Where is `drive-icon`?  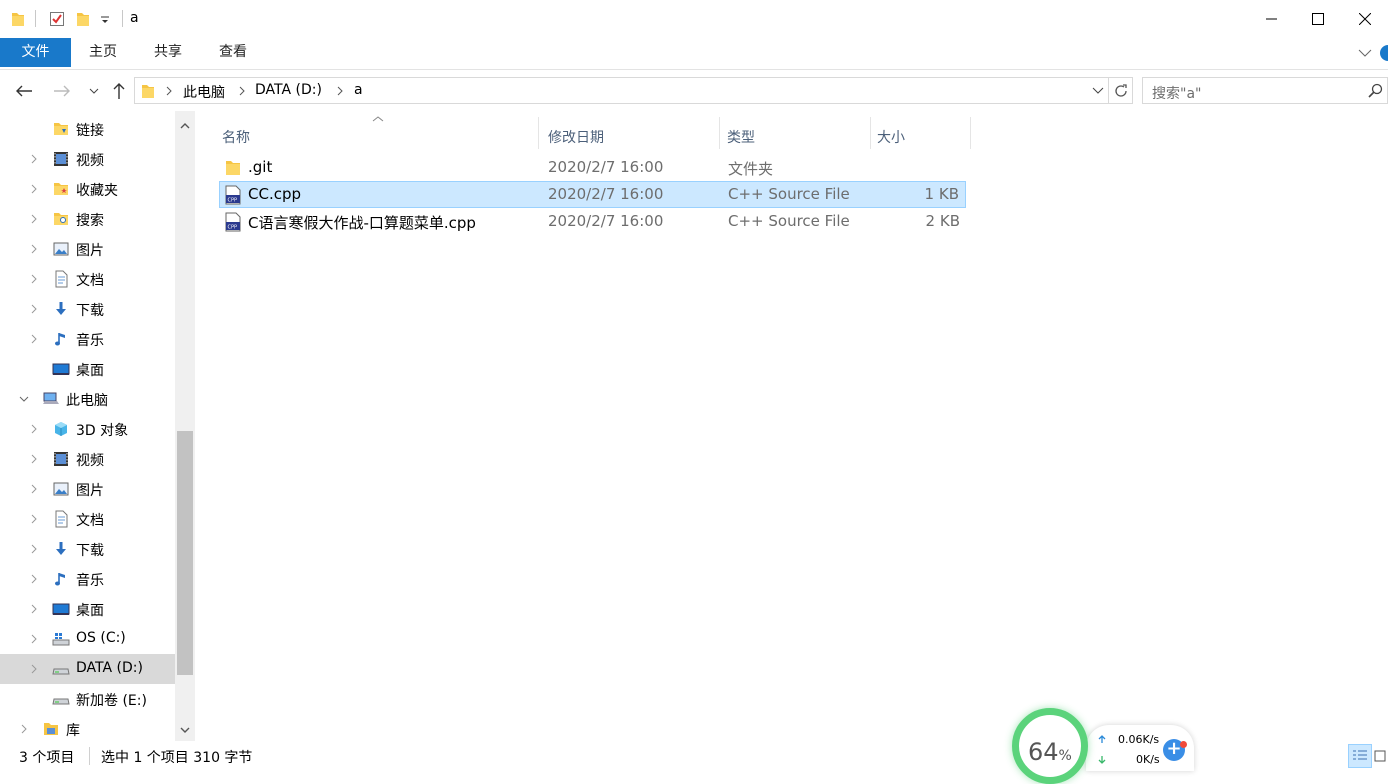 drive-icon is located at coordinates (61, 699).